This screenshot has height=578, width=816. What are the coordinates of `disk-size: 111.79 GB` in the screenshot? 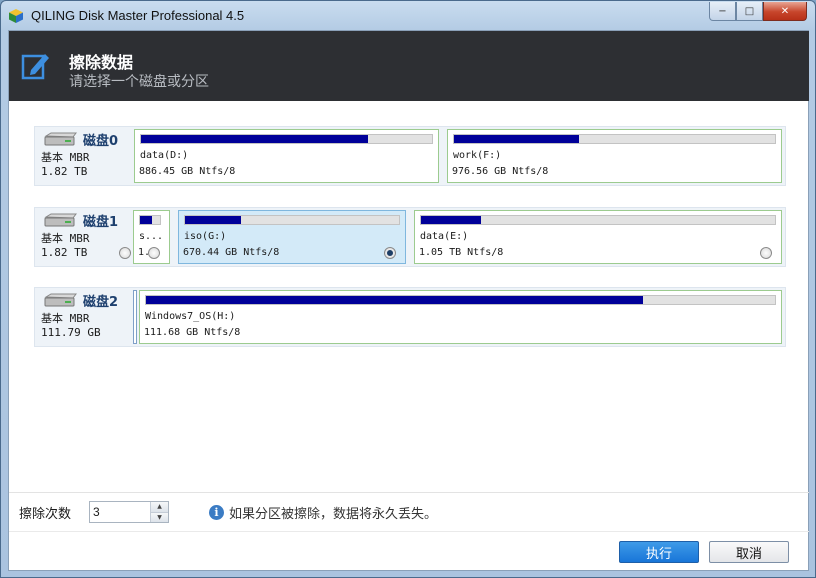 It's located at (71, 332).